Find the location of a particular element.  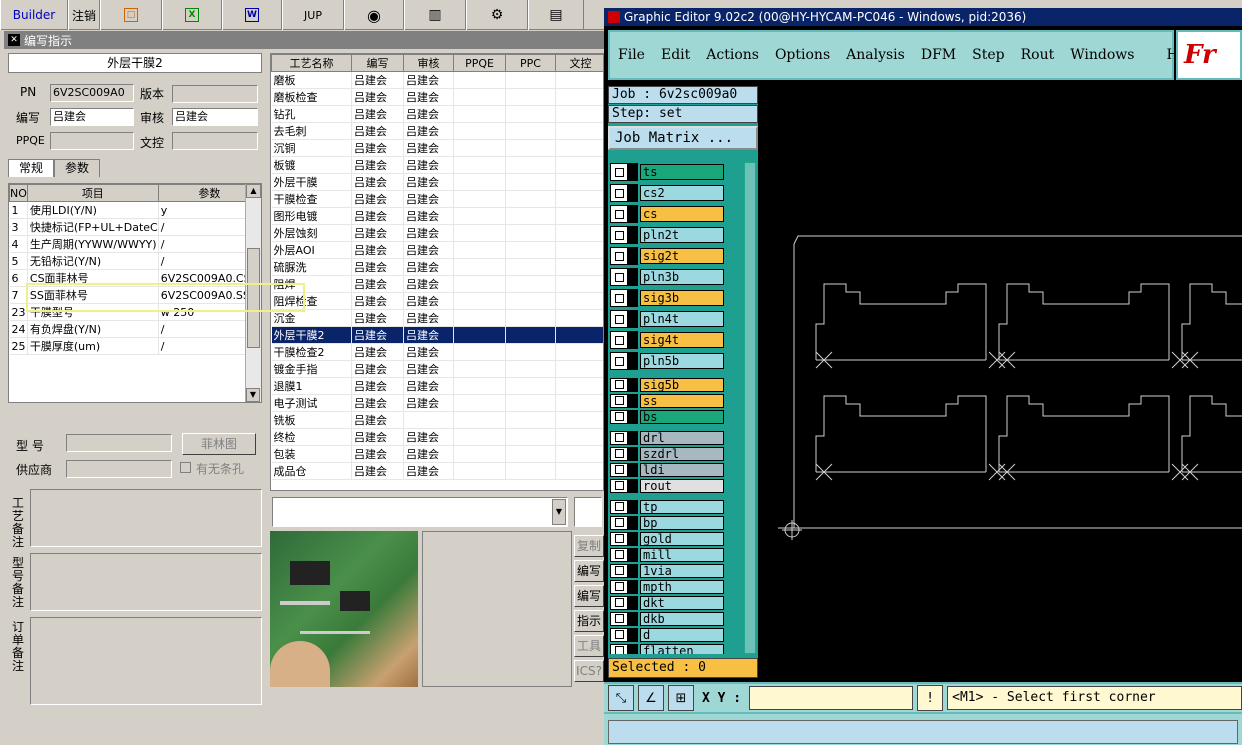

process-row: 阻焊检查 吕建会 吕建会 is located at coordinates (437, 301).